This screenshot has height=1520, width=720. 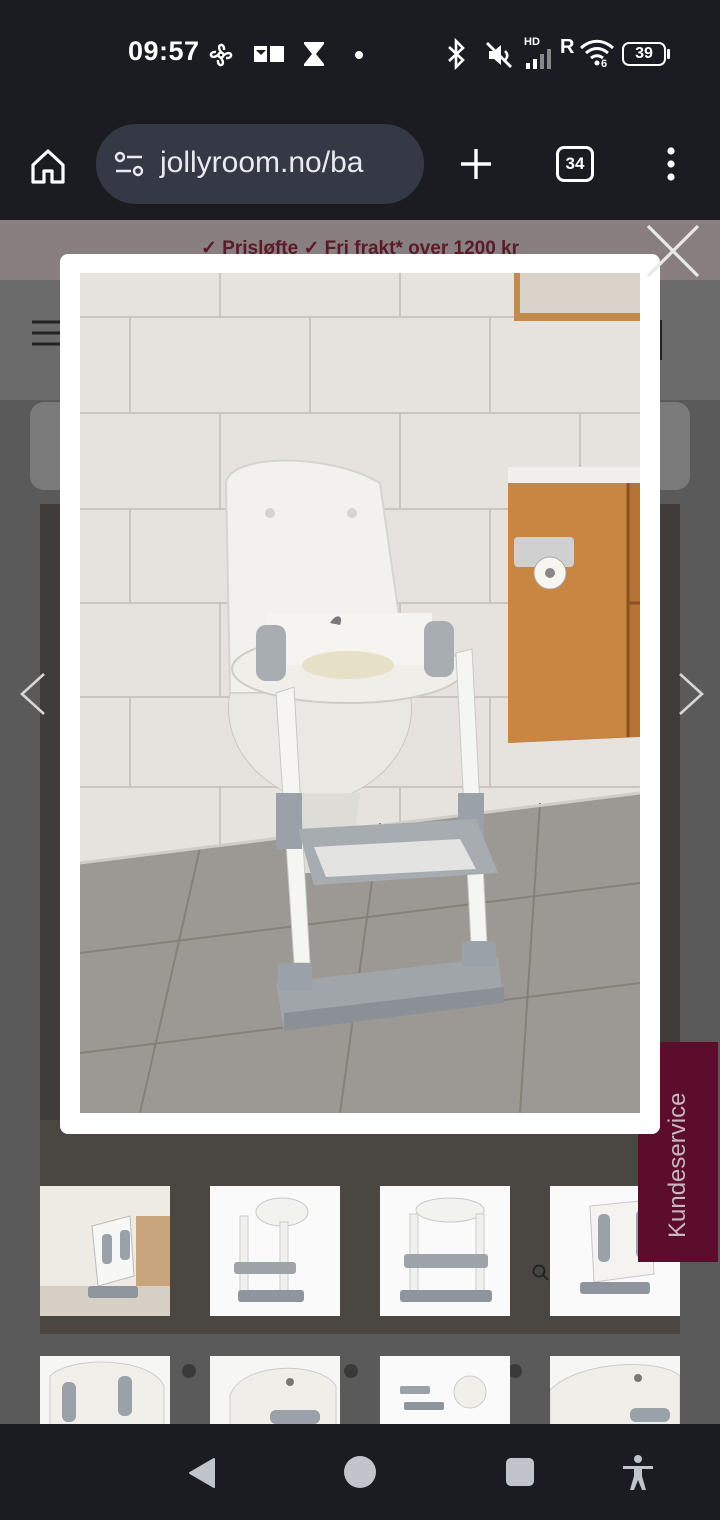 What do you see at coordinates (202, 1473) in the screenshot?
I see `back-icon` at bounding box center [202, 1473].